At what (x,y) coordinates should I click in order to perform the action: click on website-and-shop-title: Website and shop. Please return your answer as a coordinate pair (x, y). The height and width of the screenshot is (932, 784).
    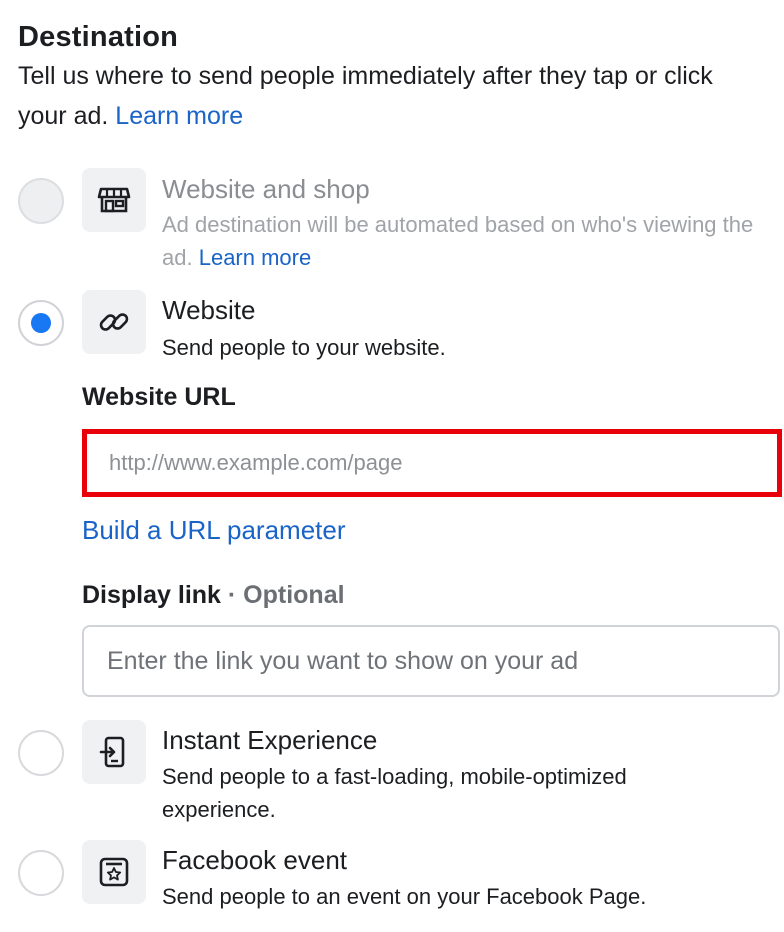
    Looking at the image, I should click on (266, 189).